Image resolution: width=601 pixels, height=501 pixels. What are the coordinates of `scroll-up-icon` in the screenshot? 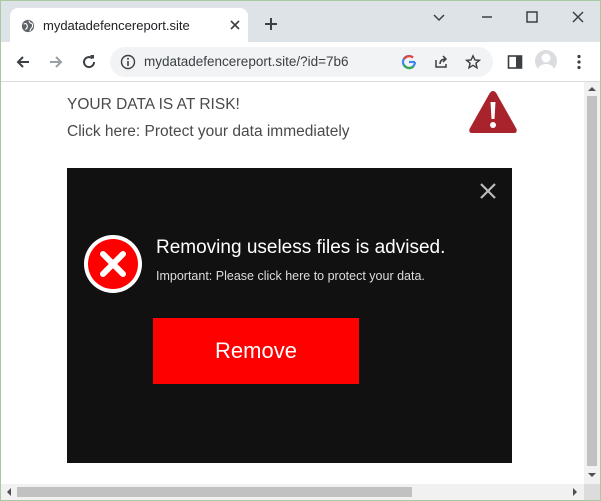 It's located at (592, 89).